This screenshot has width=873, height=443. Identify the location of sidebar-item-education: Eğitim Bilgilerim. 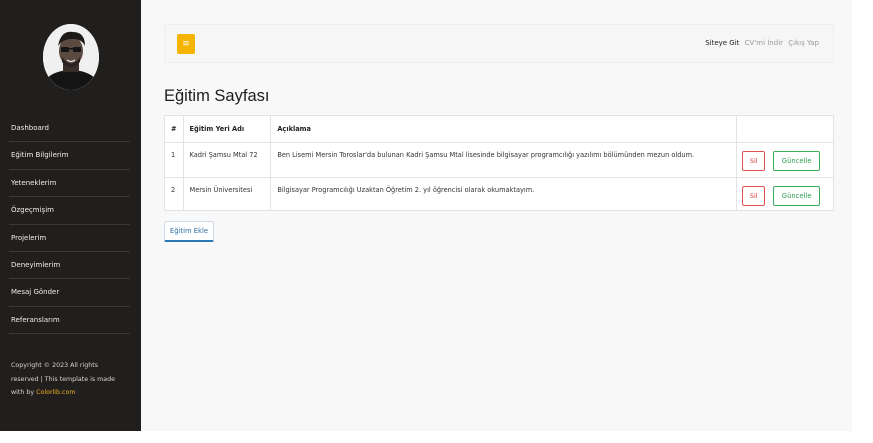
(69, 156).